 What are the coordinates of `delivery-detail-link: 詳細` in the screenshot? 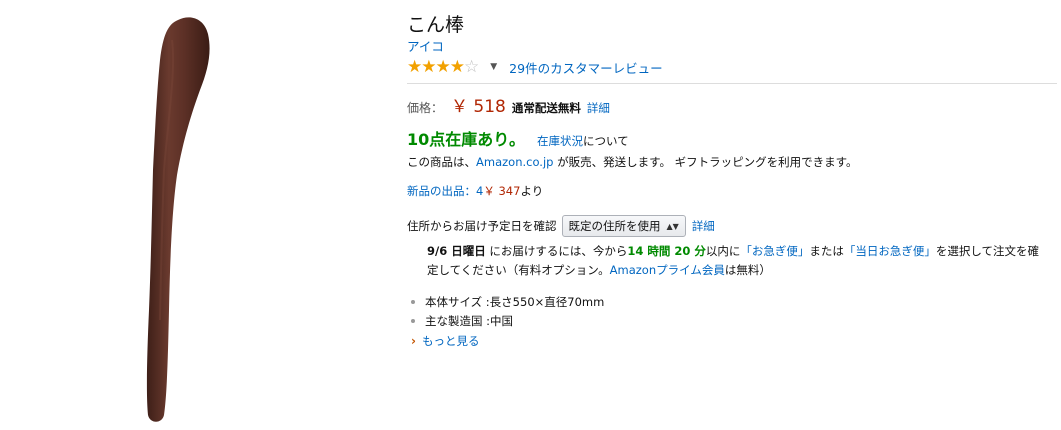 It's located at (703, 226).